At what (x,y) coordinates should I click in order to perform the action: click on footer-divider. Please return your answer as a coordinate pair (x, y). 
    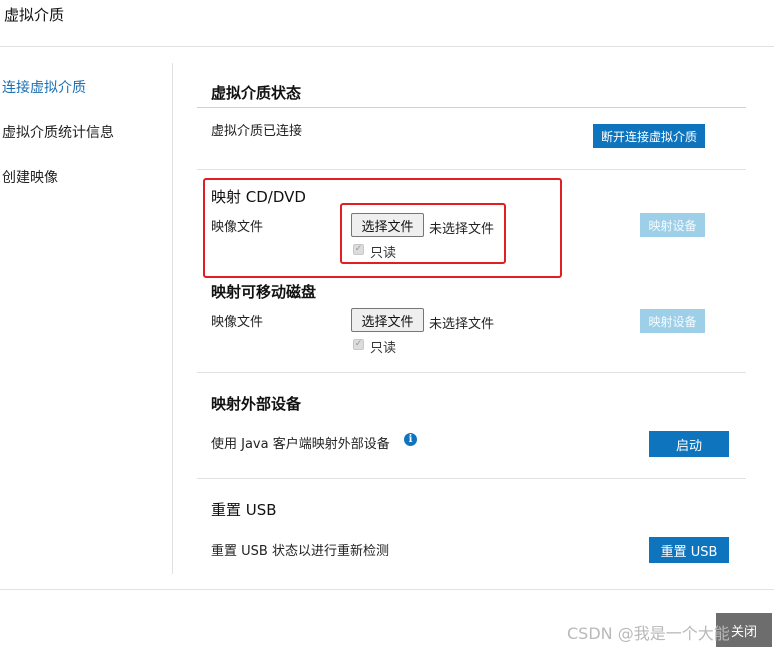
    Looking at the image, I should click on (387, 589).